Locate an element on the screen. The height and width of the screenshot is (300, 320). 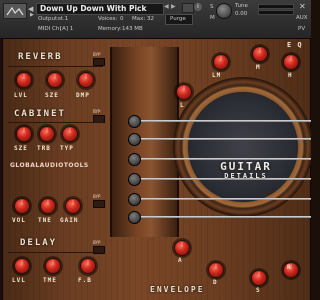
eq-mid-knob is located at coordinates (260, 54).